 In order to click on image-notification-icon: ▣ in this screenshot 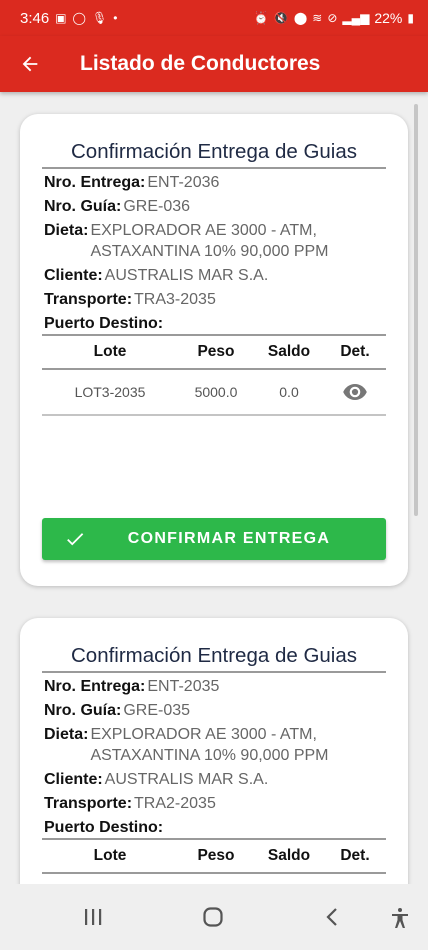, I will do `click(61, 18)`.